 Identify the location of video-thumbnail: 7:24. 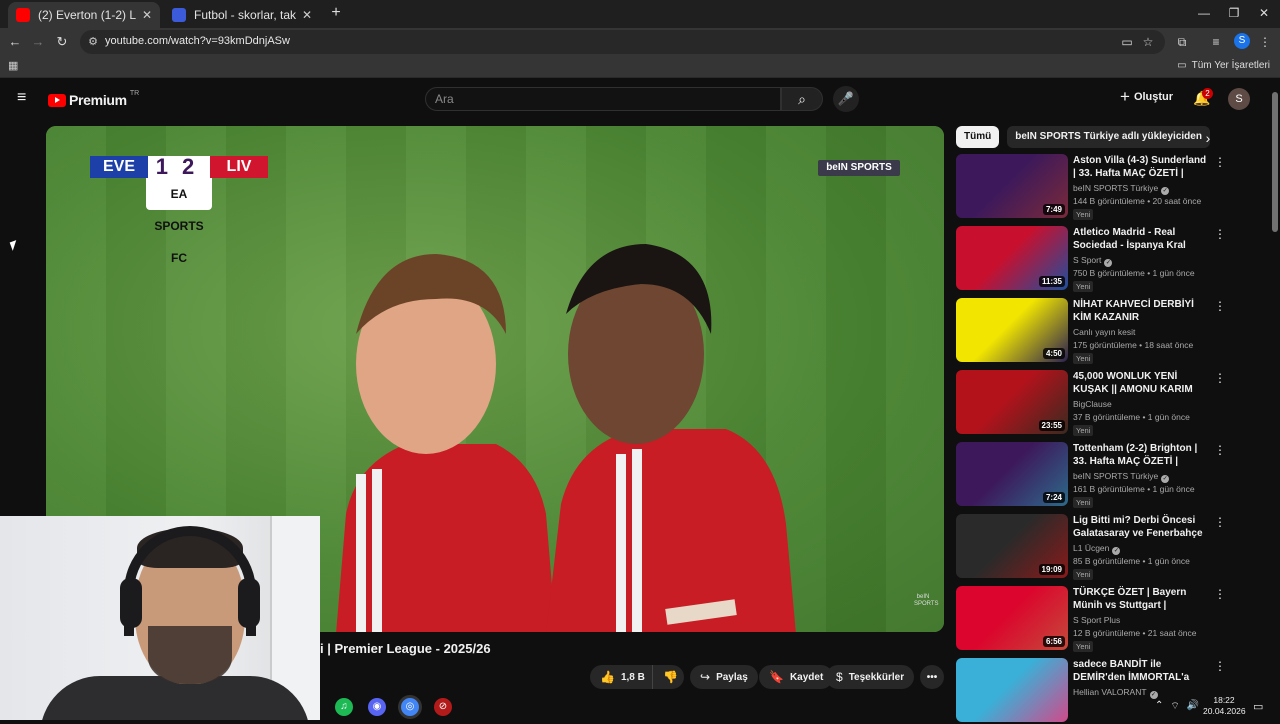
(1012, 474).